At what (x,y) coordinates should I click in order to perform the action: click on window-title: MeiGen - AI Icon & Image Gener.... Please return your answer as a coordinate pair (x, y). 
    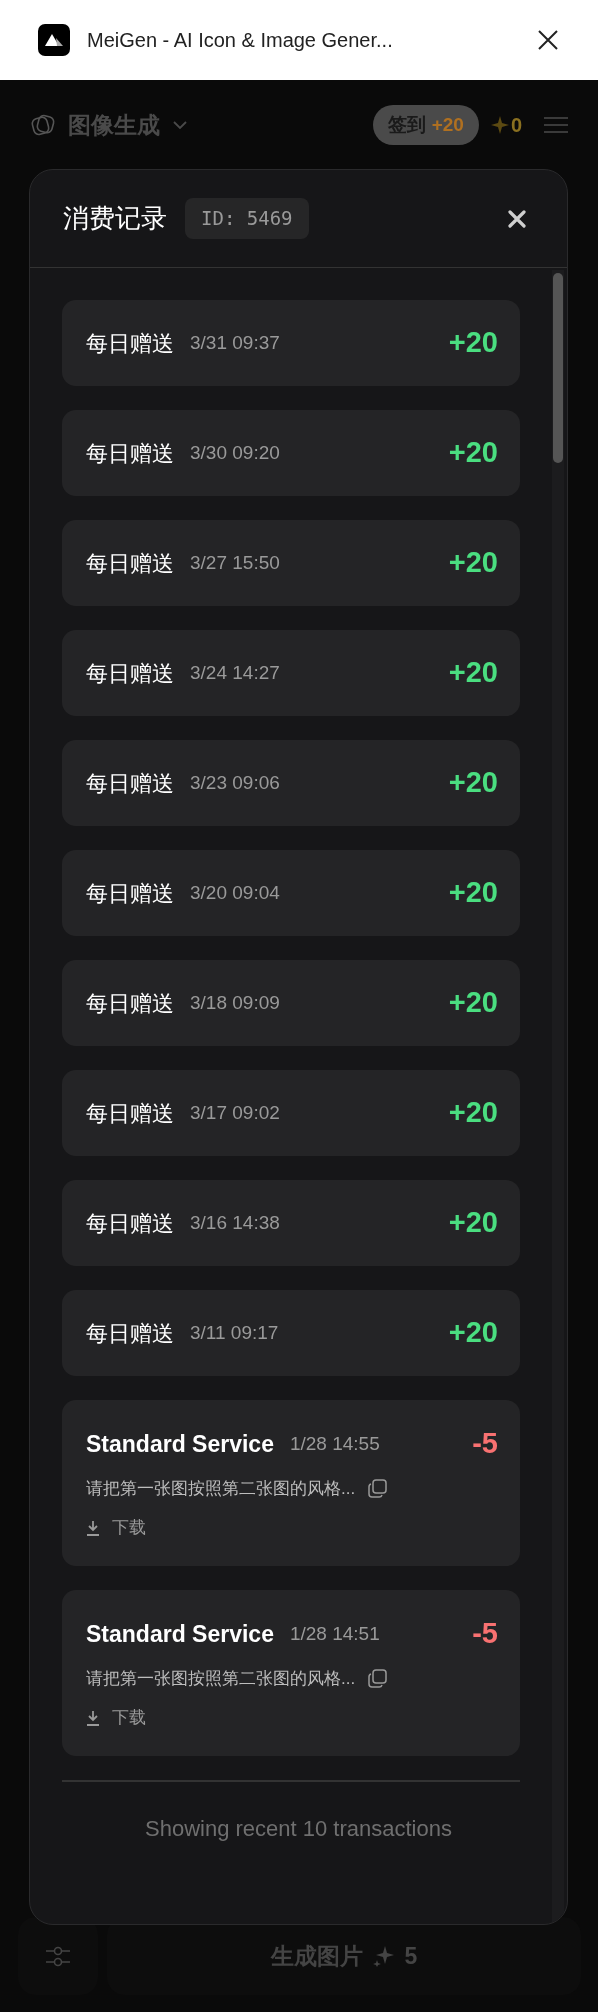
    Looking at the image, I should click on (240, 40).